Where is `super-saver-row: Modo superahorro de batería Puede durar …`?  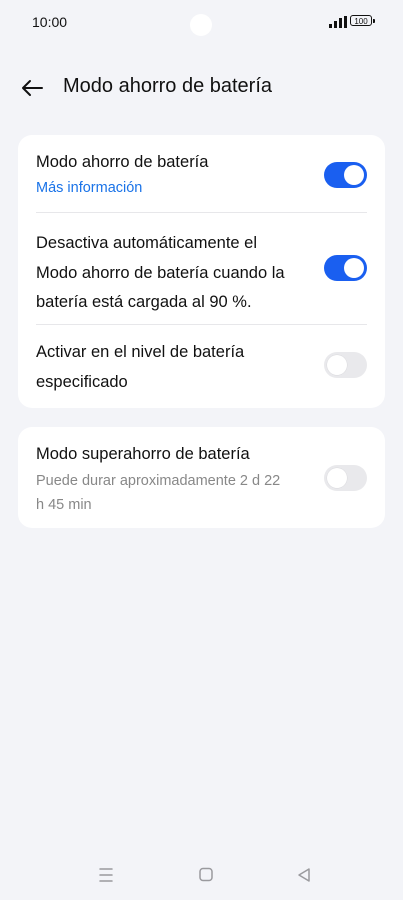 super-saver-row: Modo superahorro de batería Puede durar … is located at coordinates (201, 477).